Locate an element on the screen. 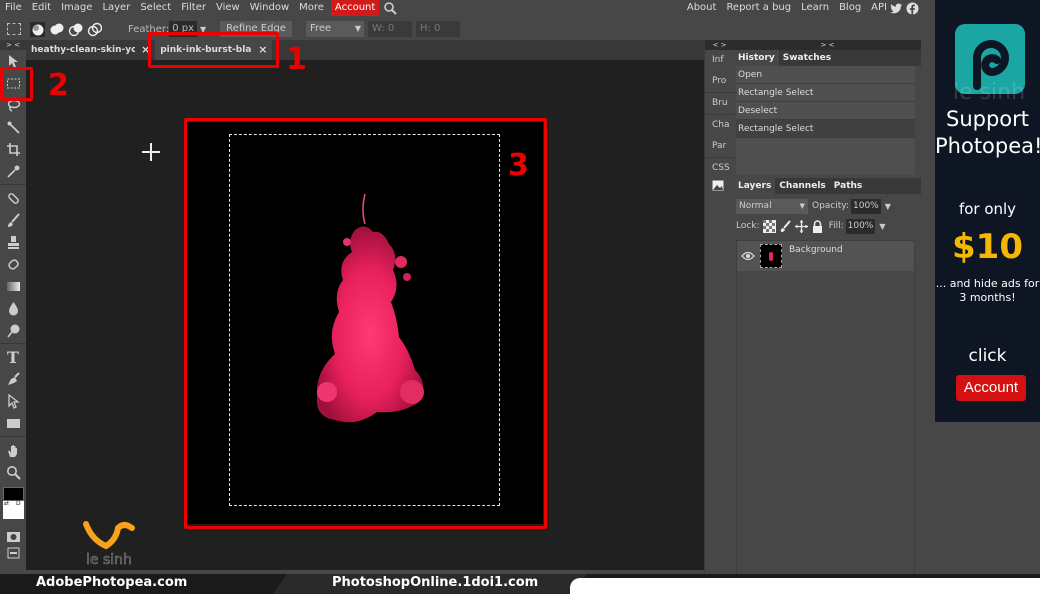 Image resolution: width=1040 pixels, height=594 pixels. tab-channels: Channels is located at coordinates (802, 186).